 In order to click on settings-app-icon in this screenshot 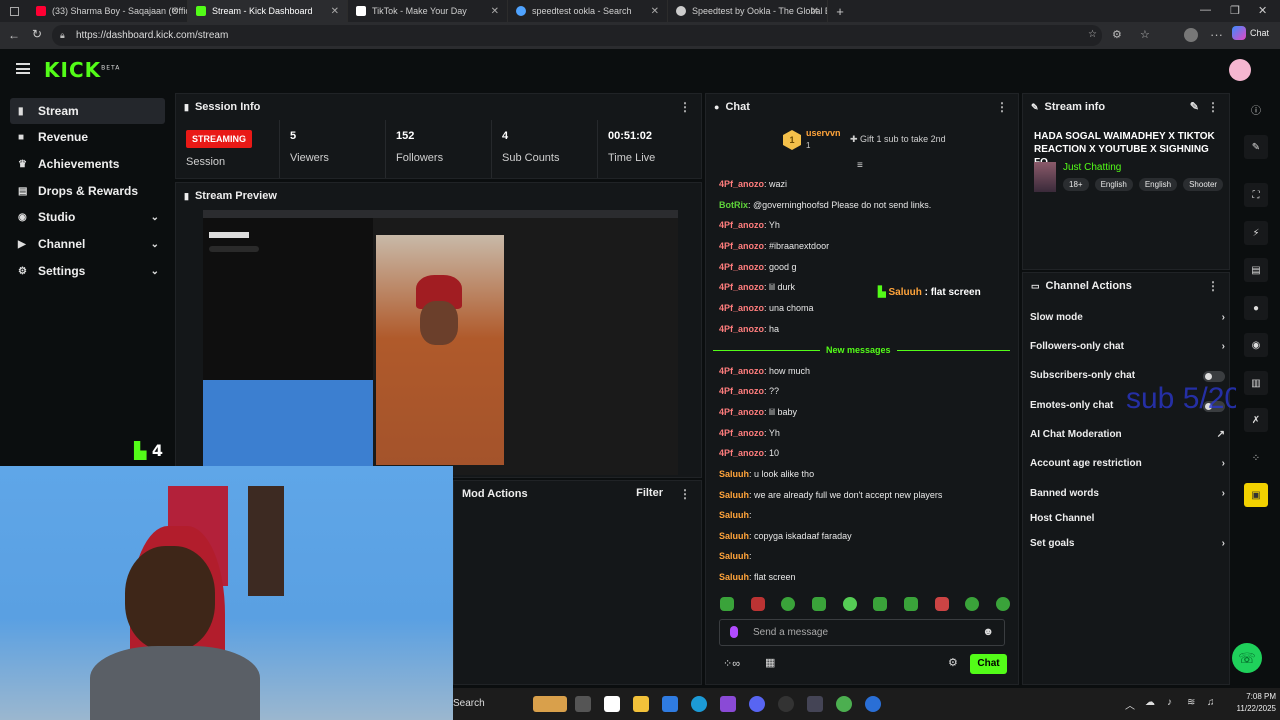, I will do `click(786, 704)`.